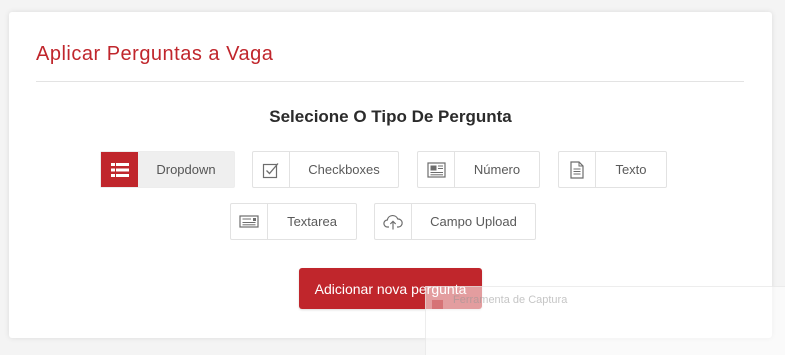 The height and width of the screenshot is (355, 785). I want to click on list-icon, so click(119, 169).